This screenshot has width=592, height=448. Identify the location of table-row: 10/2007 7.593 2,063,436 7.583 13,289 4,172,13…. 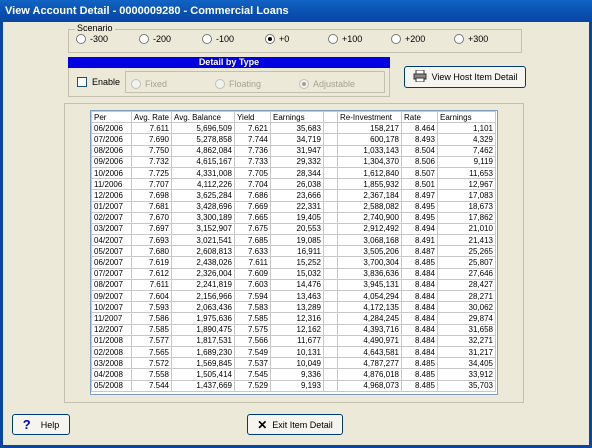
(293, 307).